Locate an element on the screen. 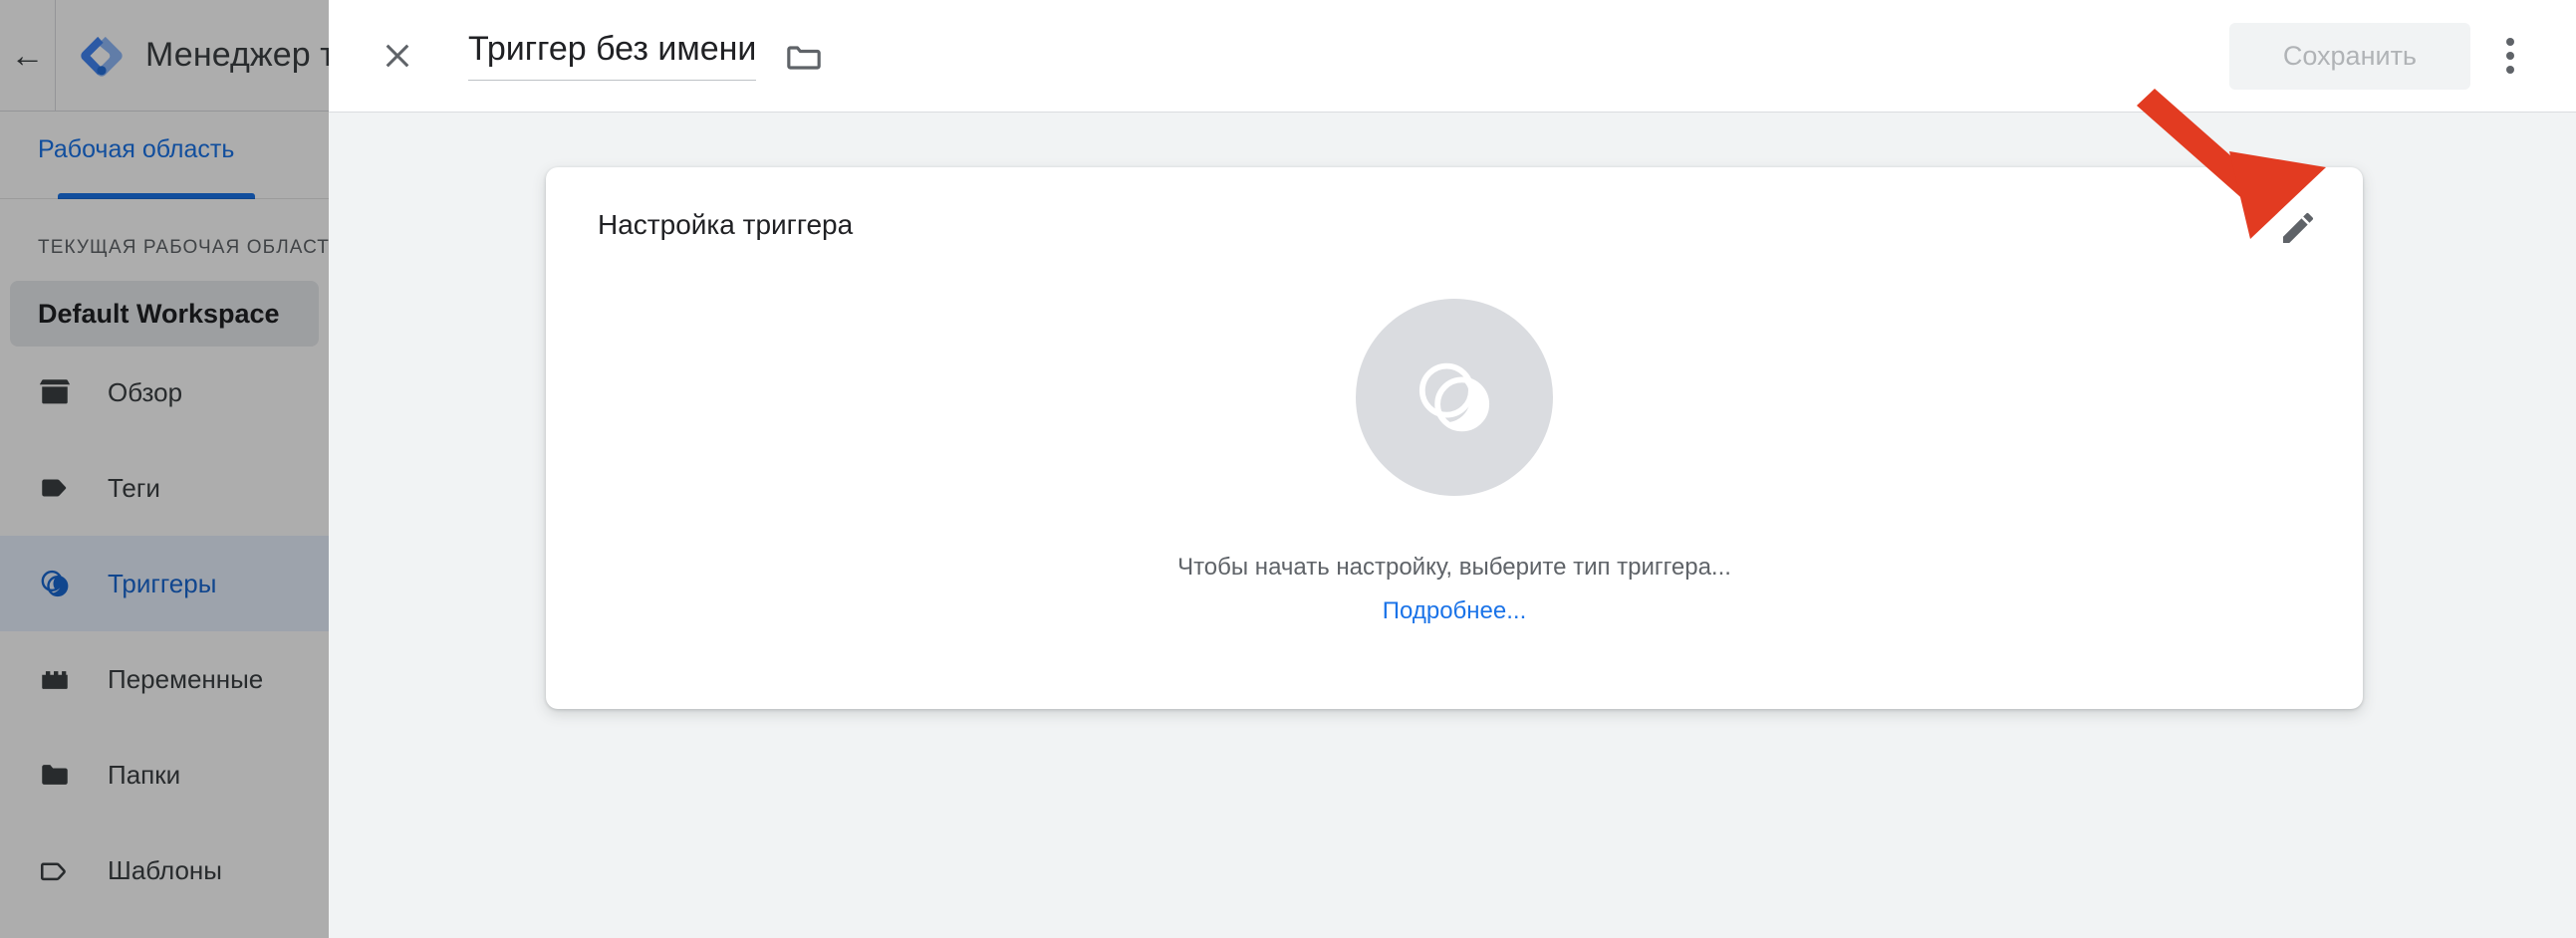  shell-topbar: ← Менеджер тегов is located at coordinates (164, 56).